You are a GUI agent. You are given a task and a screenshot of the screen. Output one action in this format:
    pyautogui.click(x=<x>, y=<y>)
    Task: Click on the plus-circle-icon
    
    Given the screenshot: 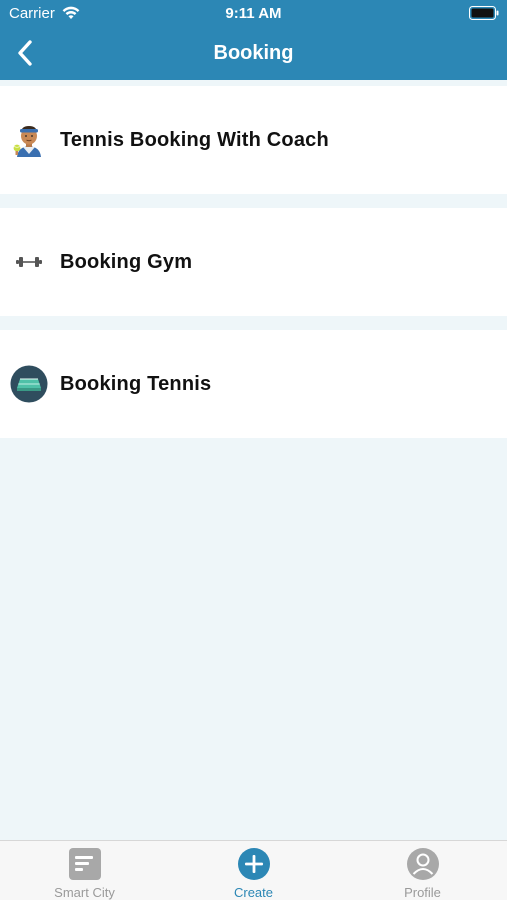 What is the action you would take?
    pyautogui.click(x=254, y=864)
    